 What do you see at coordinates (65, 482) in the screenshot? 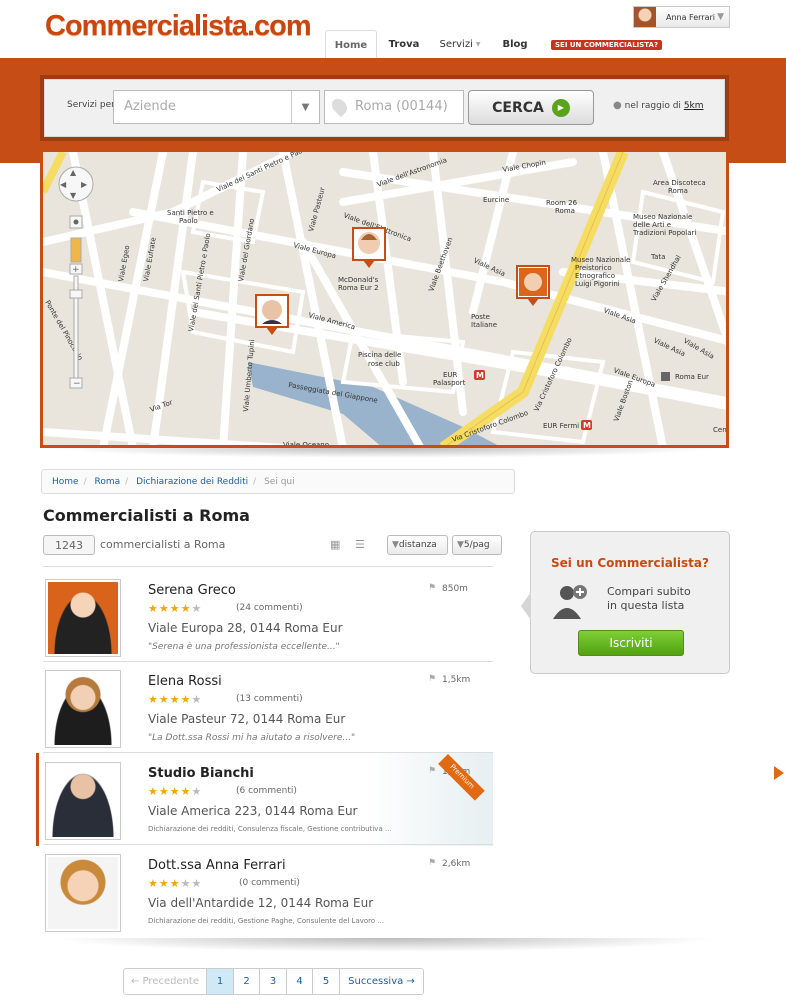
I see `breadcrumb-home: Home` at bounding box center [65, 482].